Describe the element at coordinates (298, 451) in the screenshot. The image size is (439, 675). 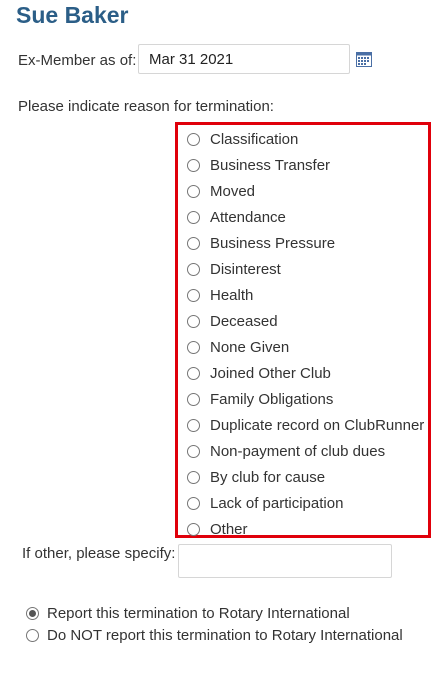
I see `reason-label: Non-payment of club dues` at that location.